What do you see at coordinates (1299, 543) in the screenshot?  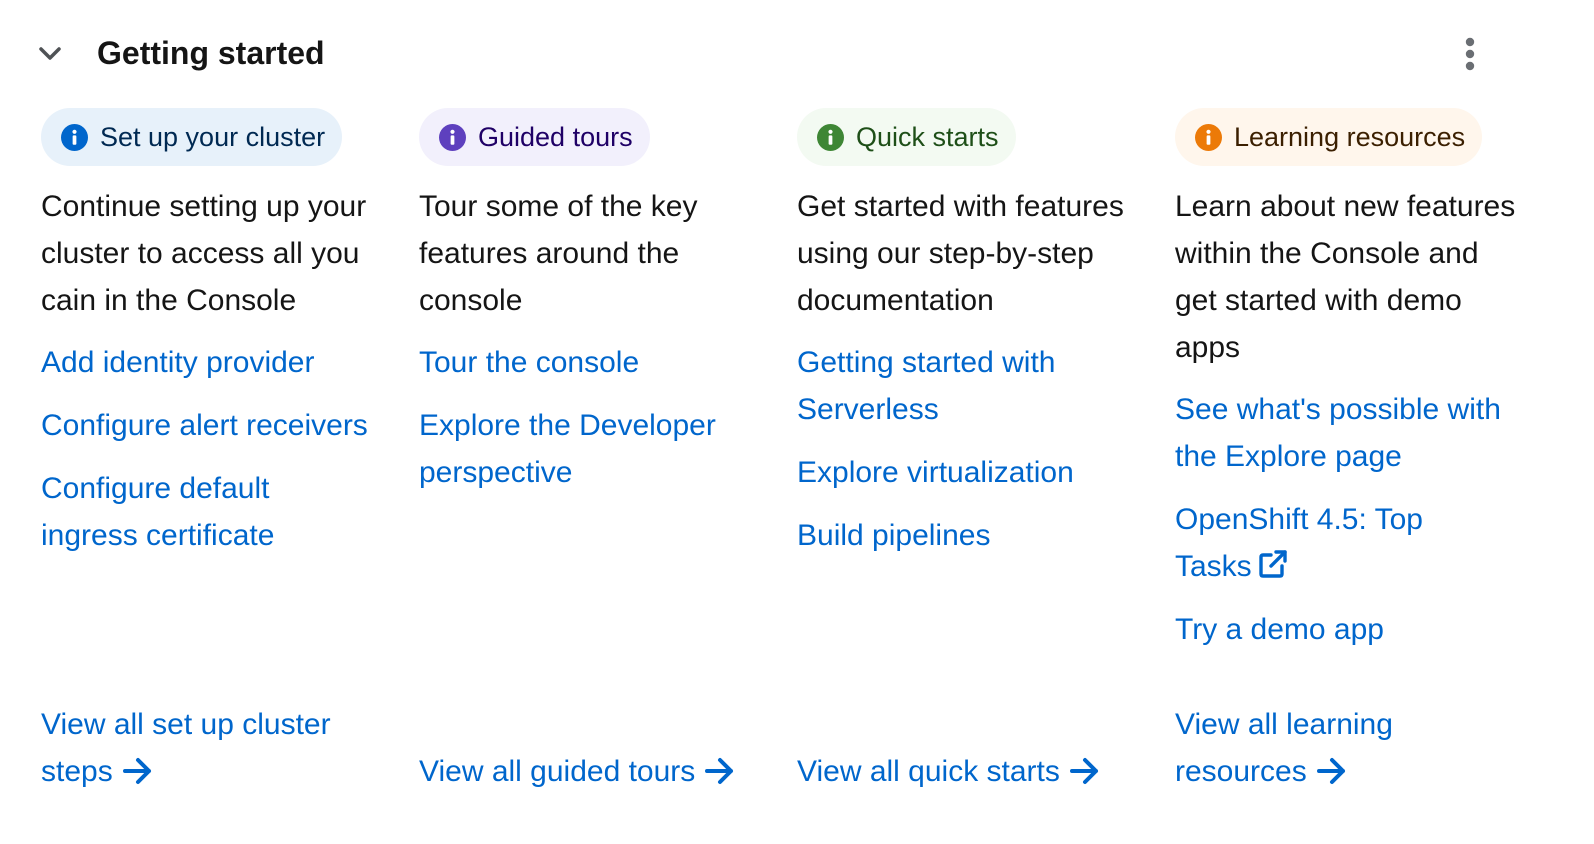 I see `link-text: OpenShift 4.5: Top Tasks` at bounding box center [1299, 543].